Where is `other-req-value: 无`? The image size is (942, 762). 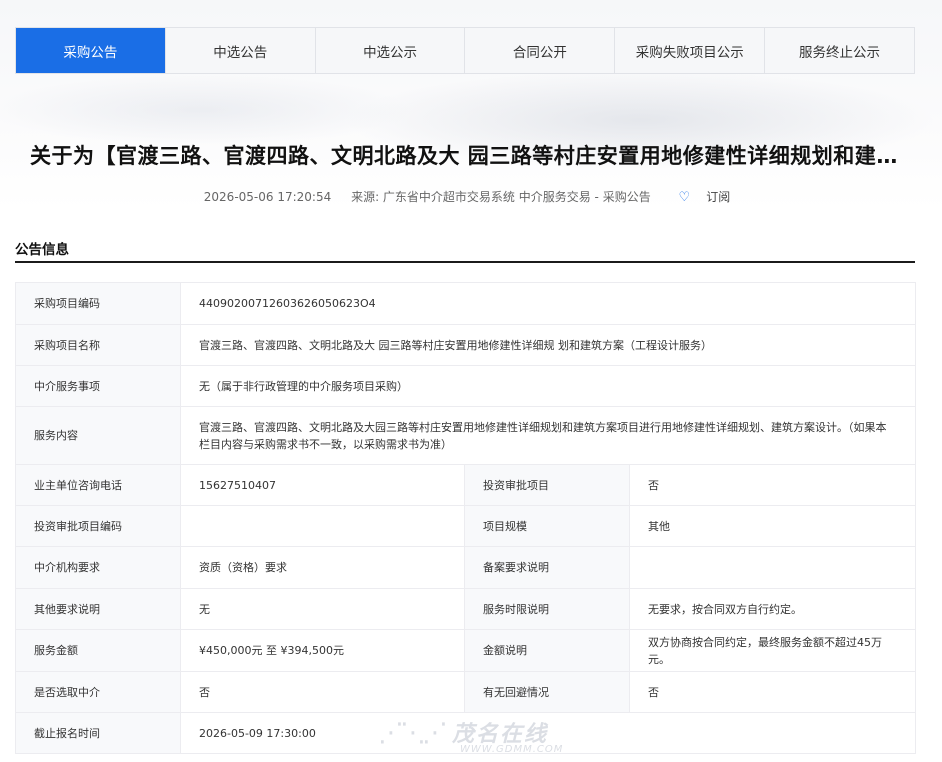
other-req-value: 无 is located at coordinates (322, 609).